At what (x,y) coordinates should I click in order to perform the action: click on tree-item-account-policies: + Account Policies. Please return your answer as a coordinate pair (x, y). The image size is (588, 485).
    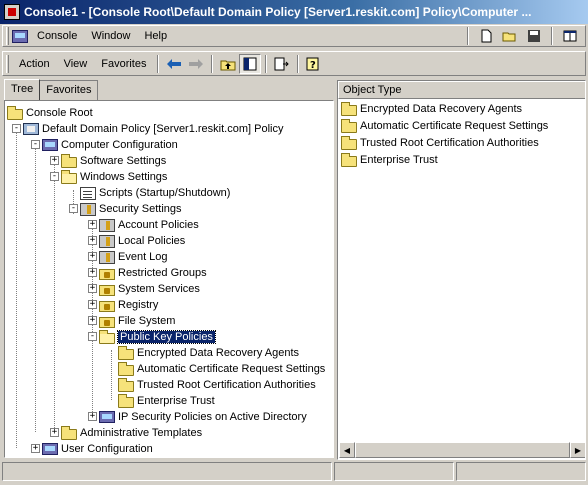
    Looking at the image, I should click on (141, 225).